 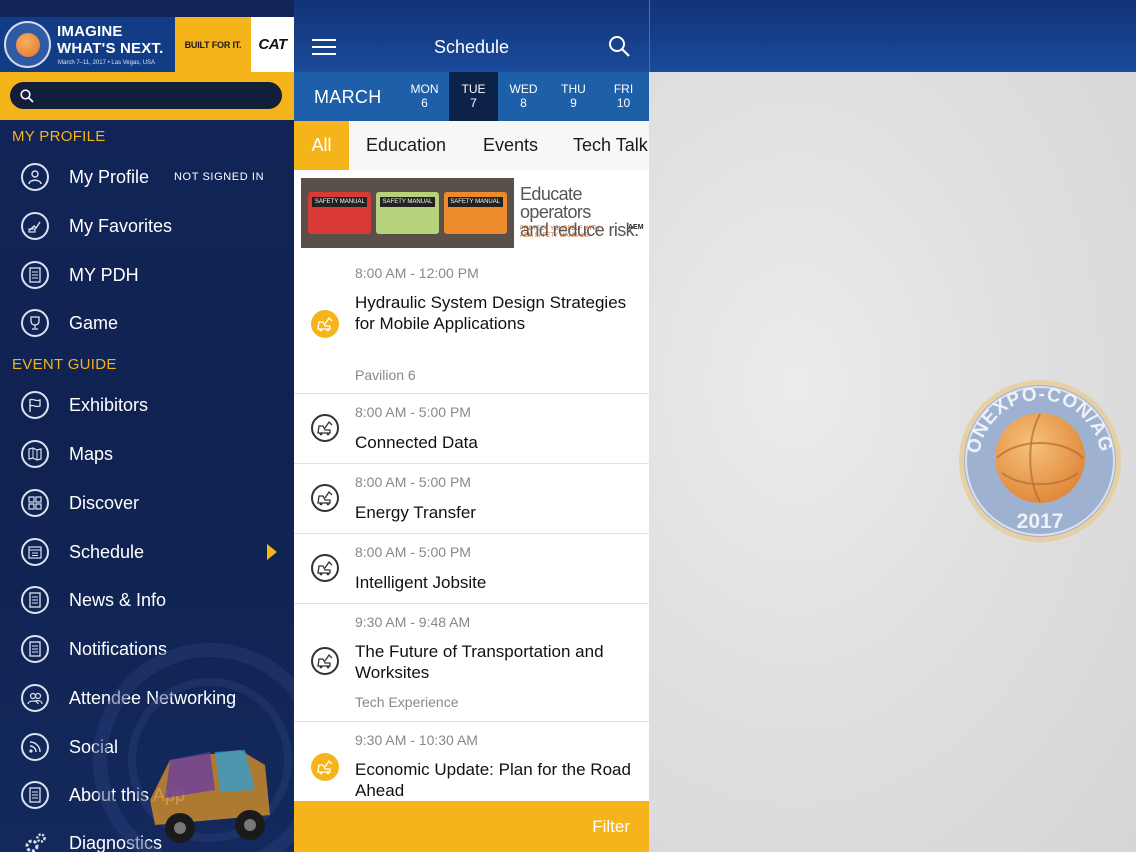 What do you see at coordinates (35, 275) in the screenshot?
I see `pdh-icon` at bounding box center [35, 275].